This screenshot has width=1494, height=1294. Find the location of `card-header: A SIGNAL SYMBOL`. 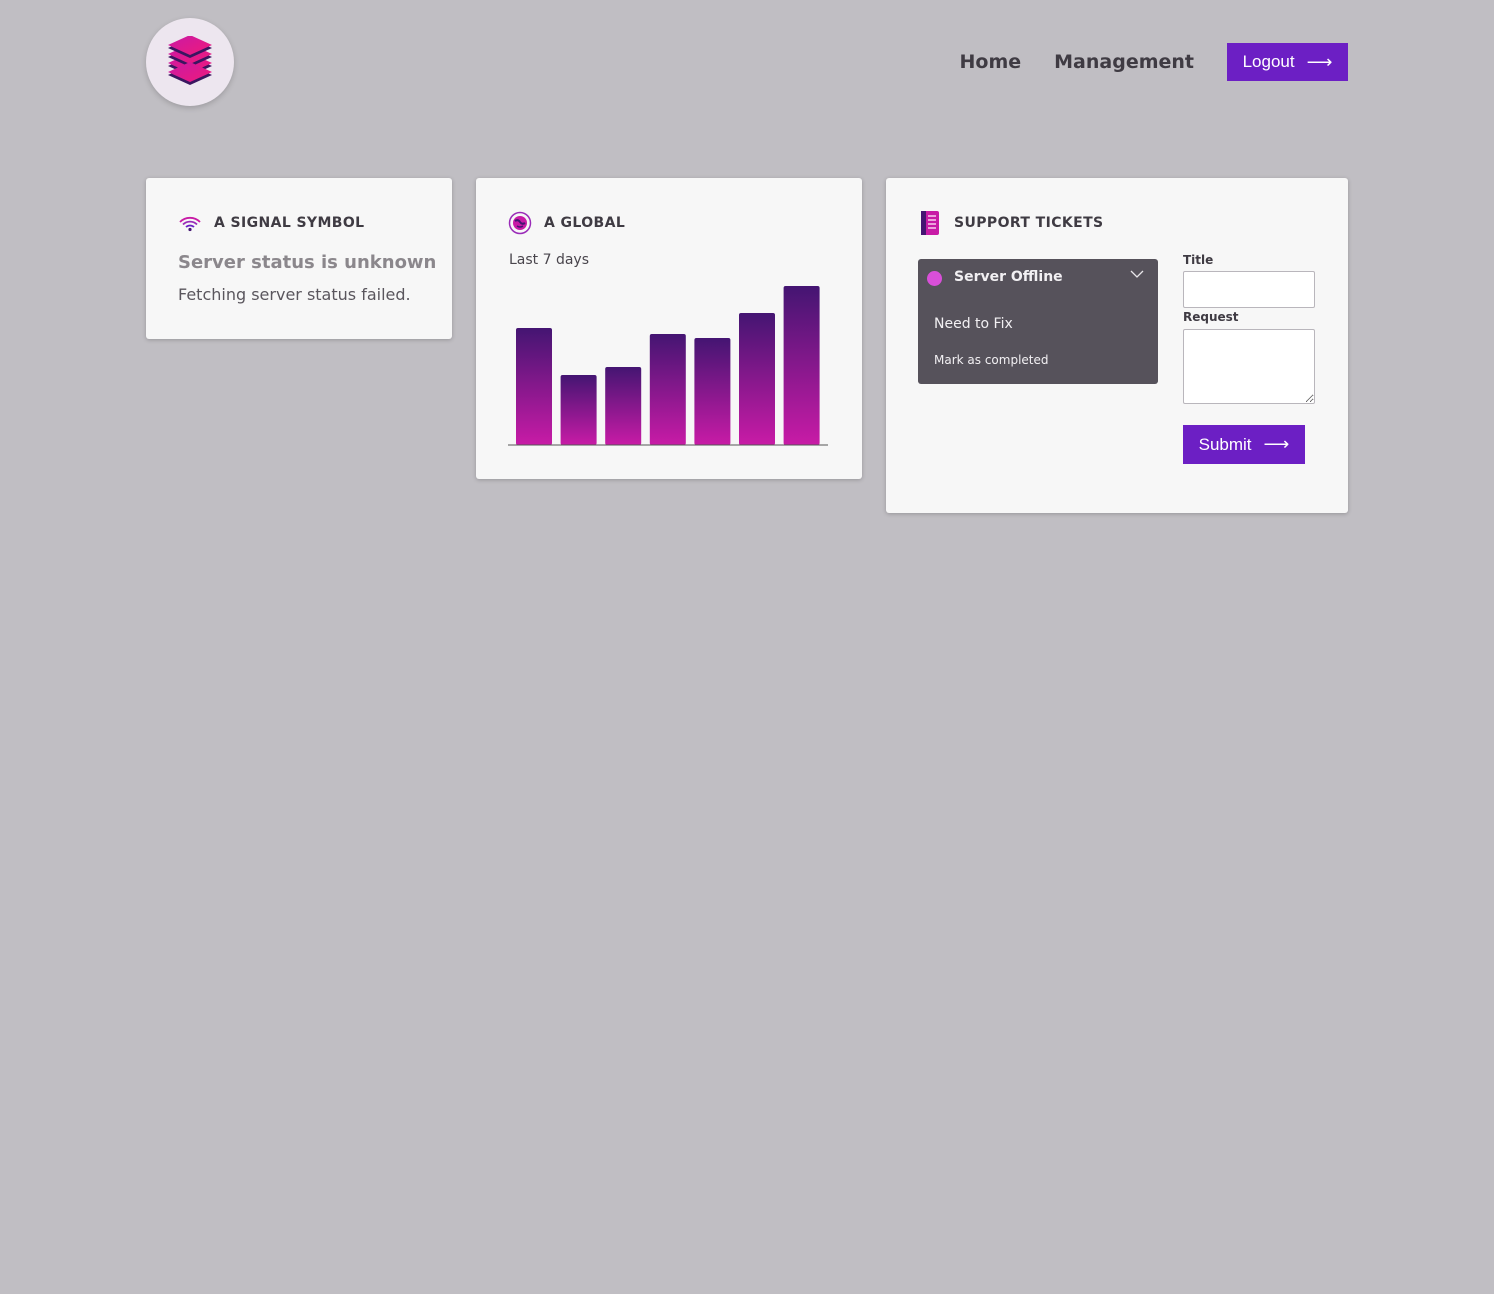

card-header: A SIGNAL SYMBOL is located at coordinates (271, 223).